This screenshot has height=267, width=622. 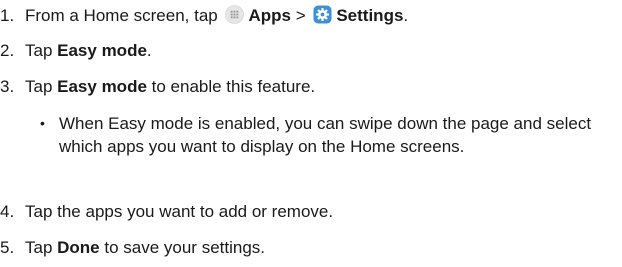 I want to click on step-number: 4., so click(x=7, y=211).